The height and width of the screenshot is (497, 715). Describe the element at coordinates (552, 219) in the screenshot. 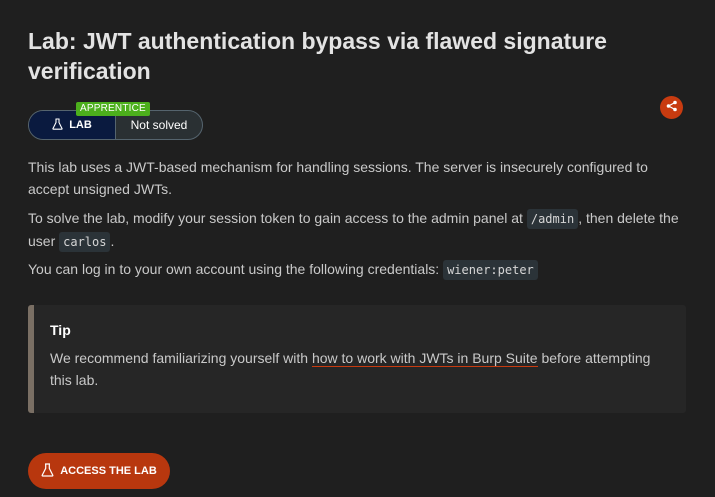

I see `admin-path-code: /admin` at that location.